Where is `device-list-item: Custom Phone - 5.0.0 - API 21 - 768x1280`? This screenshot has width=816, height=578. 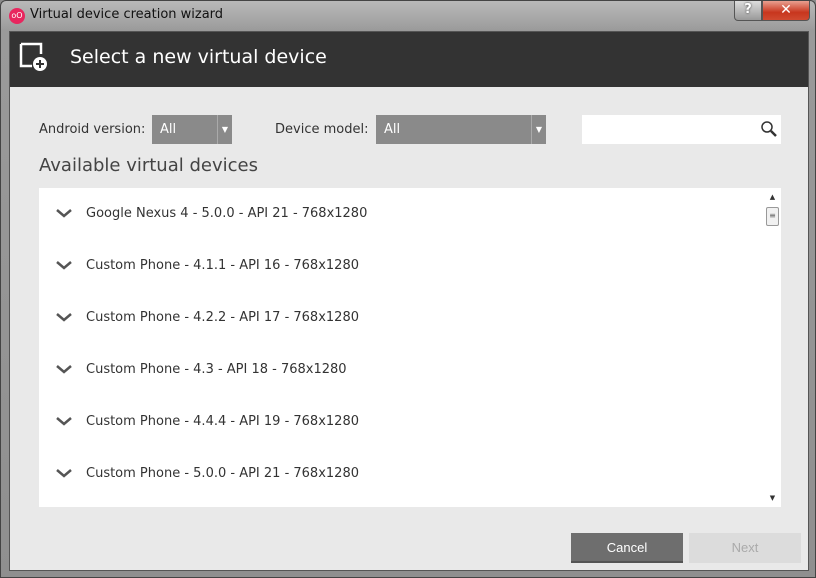
device-list-item: Custom Phone - 5.0.0 - API 21 - 768x1280 is located at coordinates (401, 474).